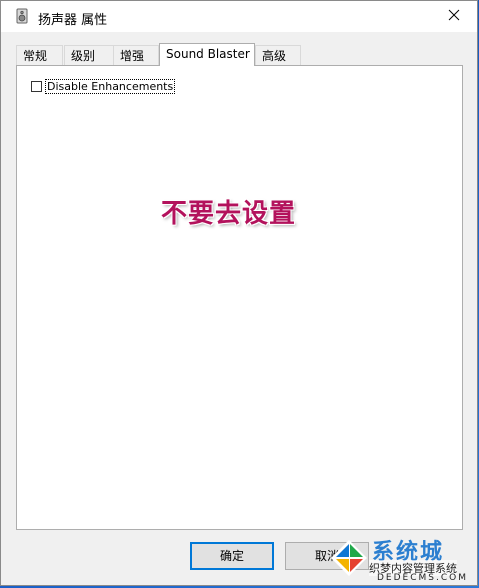  I want to click on tab-general: 常规, so click(39, 55).